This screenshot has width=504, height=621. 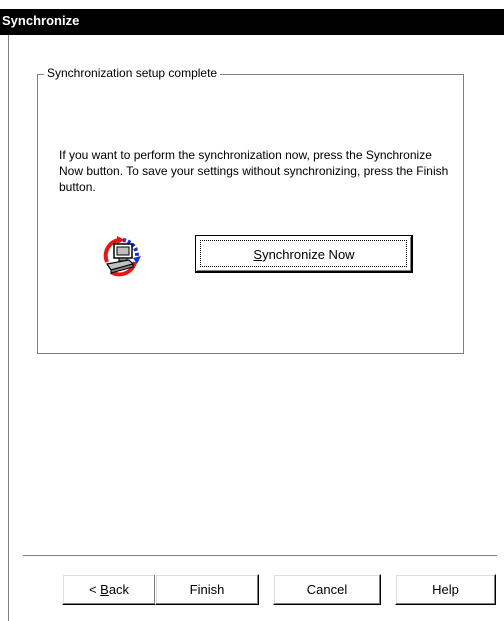 I want to click on back-button: < Back, so click(x=109, y=589).